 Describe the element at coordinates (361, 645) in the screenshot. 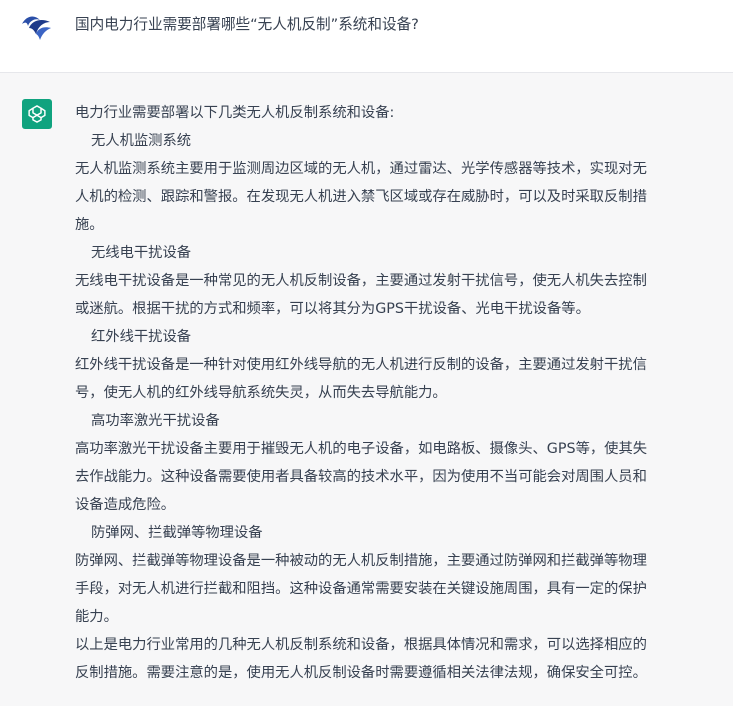

I see `conclusion-line: 以上是电力行业常用的几种无人机反制系统和设备，根据具体情况和需求，可以选择相应的` at that location.